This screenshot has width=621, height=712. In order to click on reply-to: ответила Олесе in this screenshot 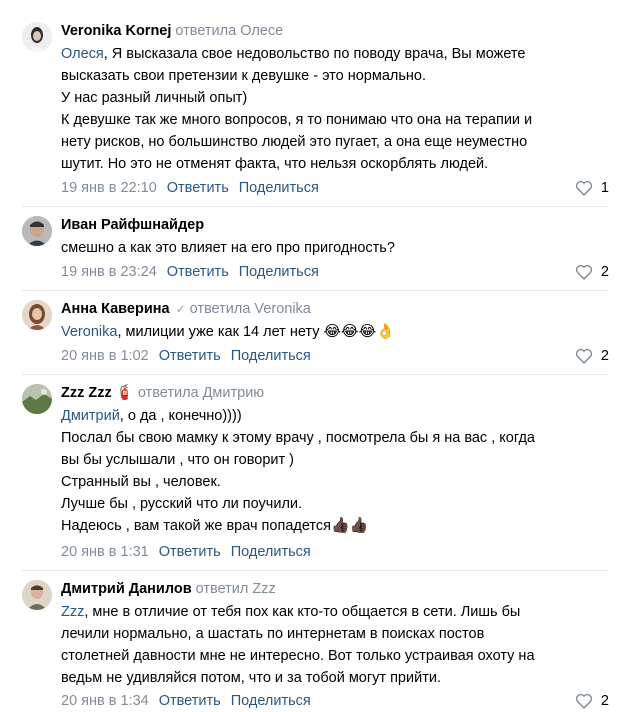, I will do `click(229, 31)`.